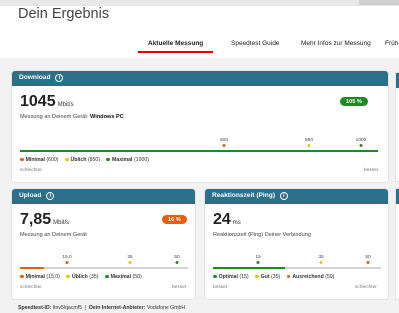 This screenshot has width=399, height=313. Describe the element at coordinates (244, 195) in the screenshot. I see `ping-header-label: Reaktionszeit (Ping)` at that location.